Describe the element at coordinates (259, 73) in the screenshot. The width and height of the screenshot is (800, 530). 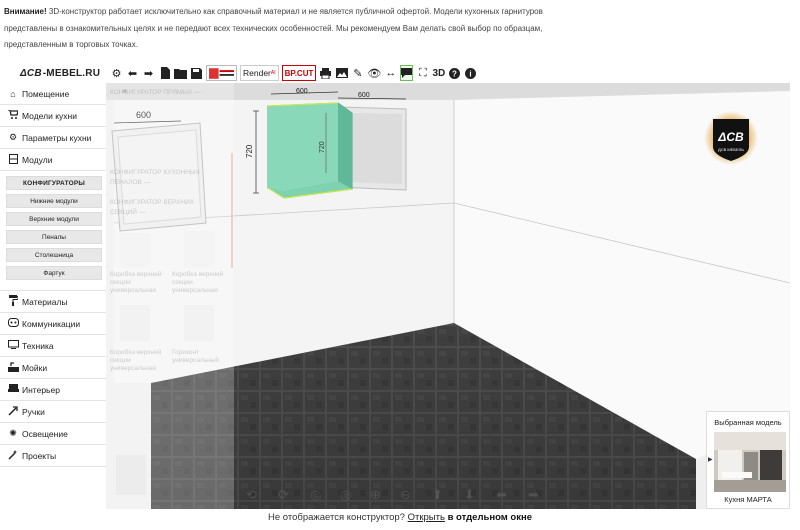
I see `render-button: Render AI` at that location.